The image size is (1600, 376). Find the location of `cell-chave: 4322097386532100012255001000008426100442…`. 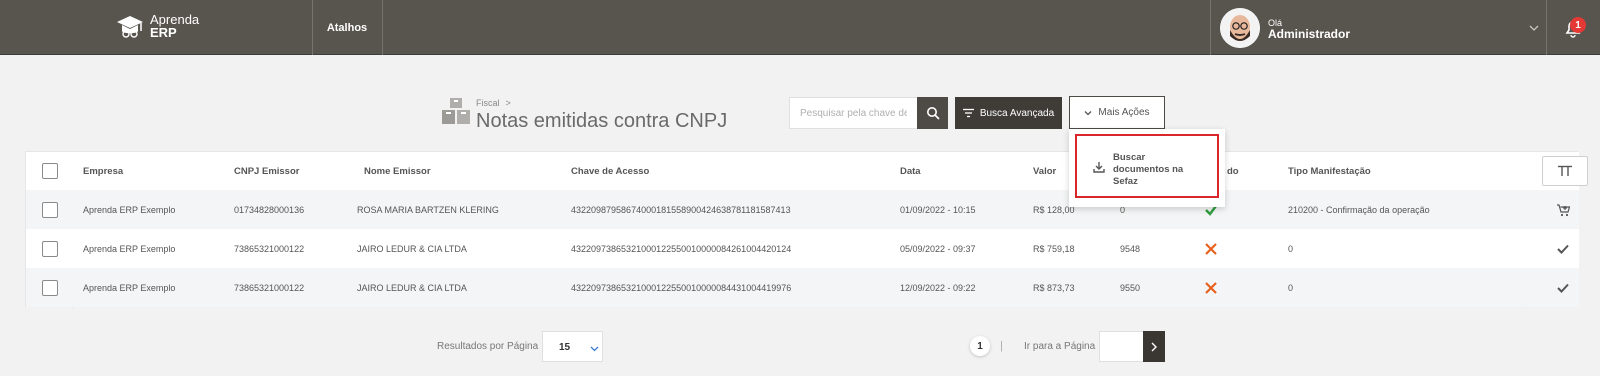

cell-chave: 4322097386532100012255001000008426100442… is located at coordinates (681, 248).